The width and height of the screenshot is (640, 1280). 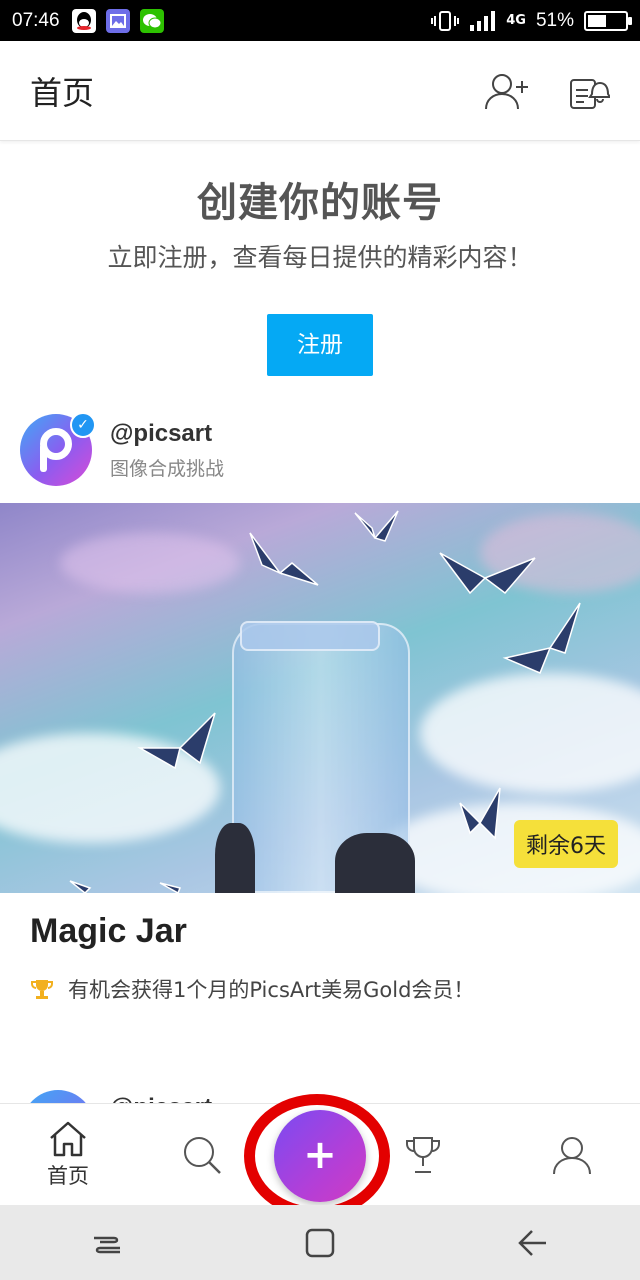 What do you see at coordinates (554, 20) in the screenshot?
I see `battery-percent: 51%` at bounding box center [554, 20].